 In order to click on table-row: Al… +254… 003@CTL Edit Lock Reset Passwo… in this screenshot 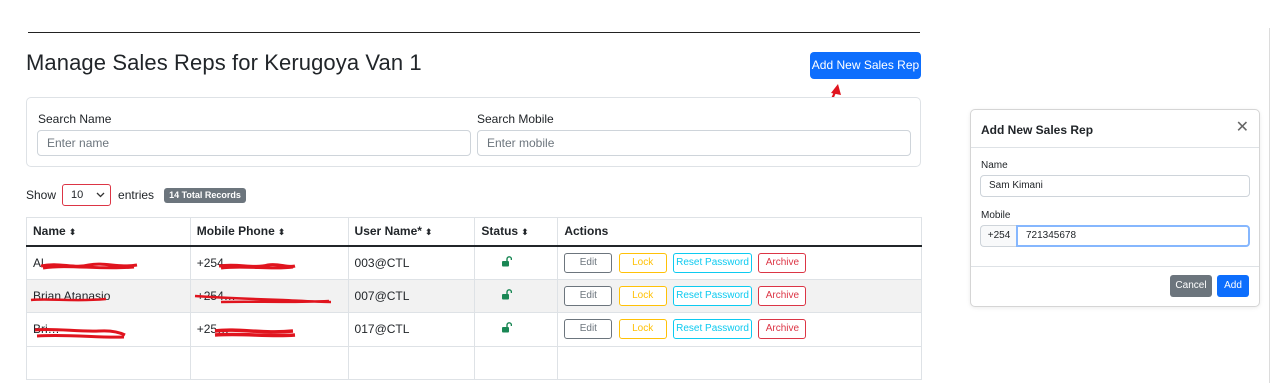, I will do `click(474, 262)`.